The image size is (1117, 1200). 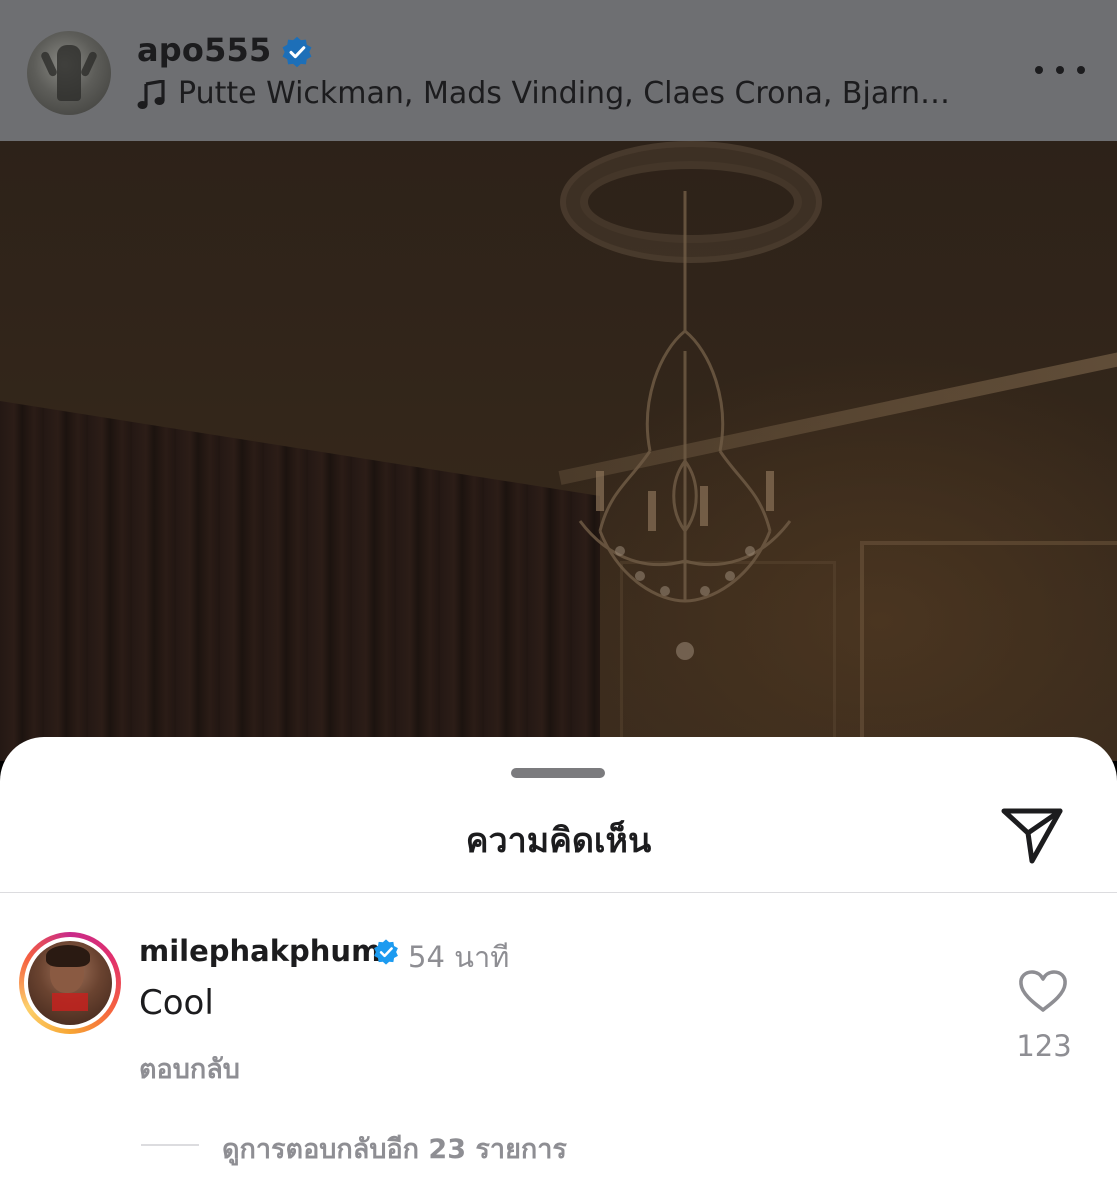 What do you see at coordinates (1044, 1046) in the screenshot?
I see `comment-like-count: 123` at bounding box center [1044, 1046].